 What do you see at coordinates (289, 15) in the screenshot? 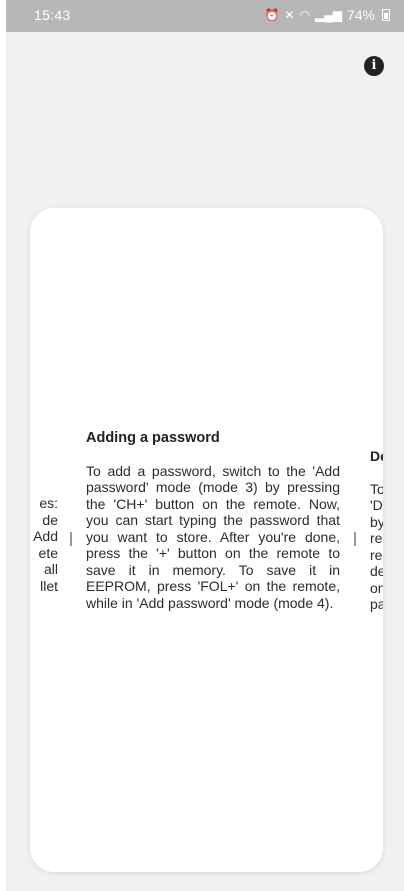
I see `mute-icon: ✕` at bounding box center [289, 15].